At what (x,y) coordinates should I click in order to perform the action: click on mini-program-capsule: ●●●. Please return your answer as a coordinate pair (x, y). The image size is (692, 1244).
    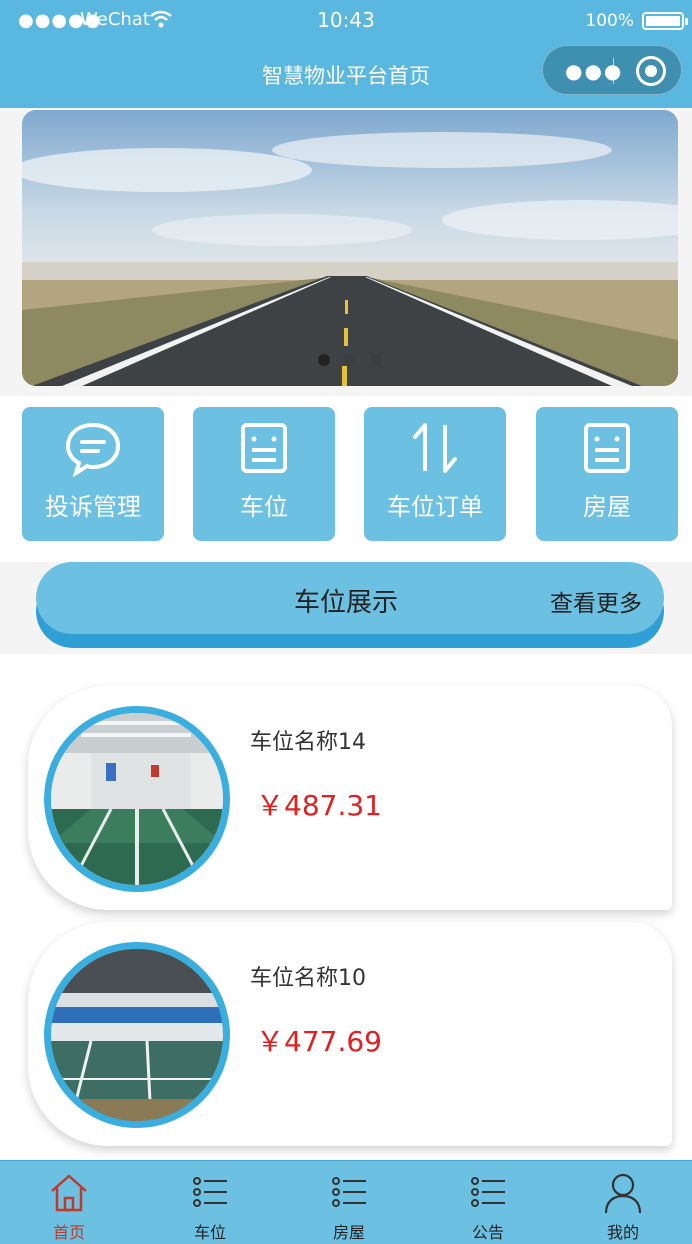
    Looking at the image, I should click on (612, 70).